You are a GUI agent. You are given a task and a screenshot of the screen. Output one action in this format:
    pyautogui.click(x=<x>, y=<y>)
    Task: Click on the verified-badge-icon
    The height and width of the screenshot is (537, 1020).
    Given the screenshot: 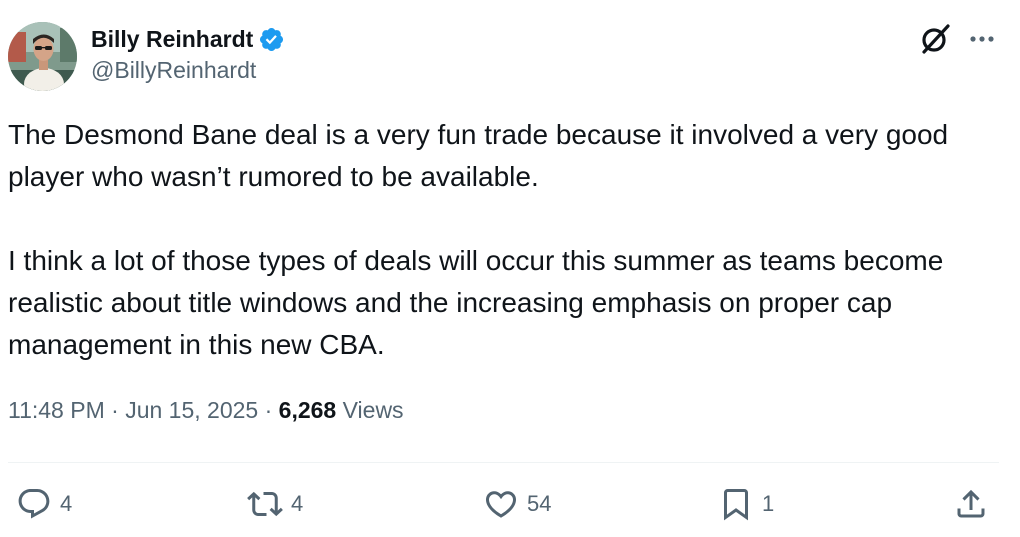 What is the action you would take?
    pyautogui.click(x=271, y=39)
    